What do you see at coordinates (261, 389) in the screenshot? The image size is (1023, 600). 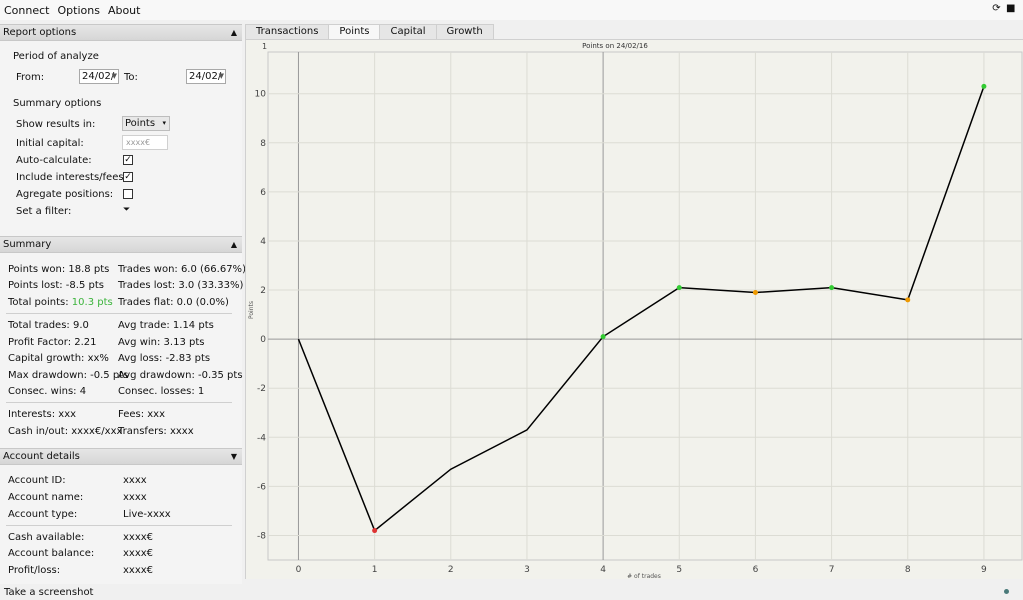 I see `y-tick-label: -2` at bounding box center [261, 389].